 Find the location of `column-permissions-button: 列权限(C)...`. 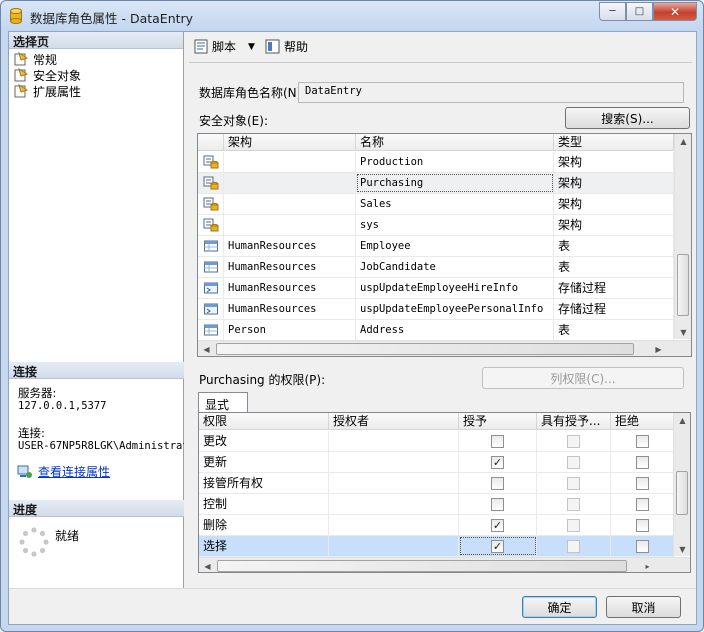

column-permissions-button: 列权限(C)... is located at coordinates (583, 378).